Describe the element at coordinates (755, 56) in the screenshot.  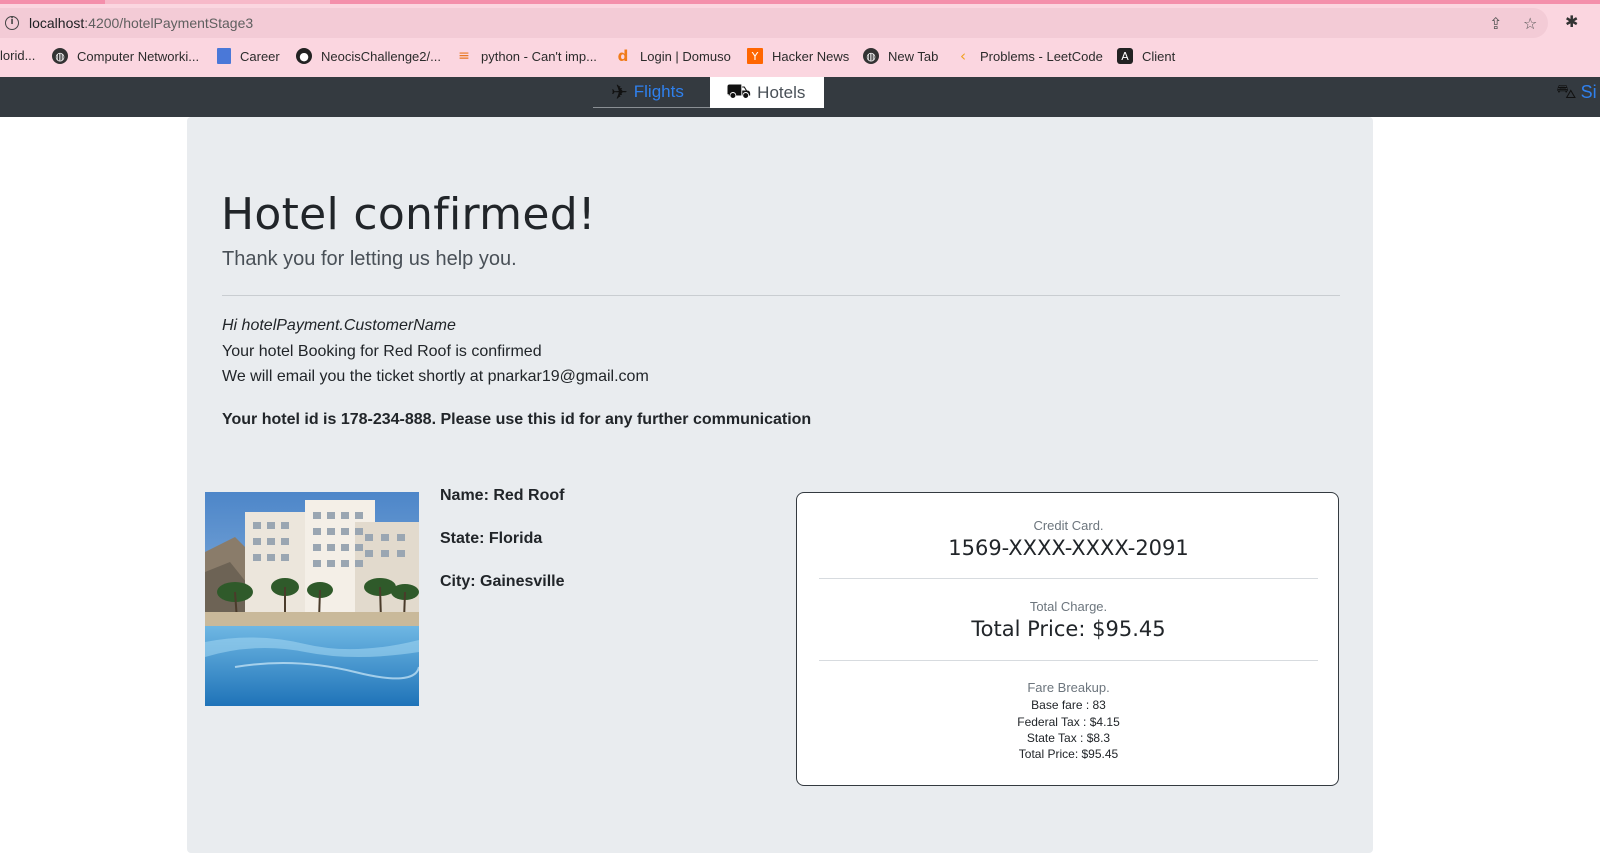
I see `hackernews-icon: Y` at that location.